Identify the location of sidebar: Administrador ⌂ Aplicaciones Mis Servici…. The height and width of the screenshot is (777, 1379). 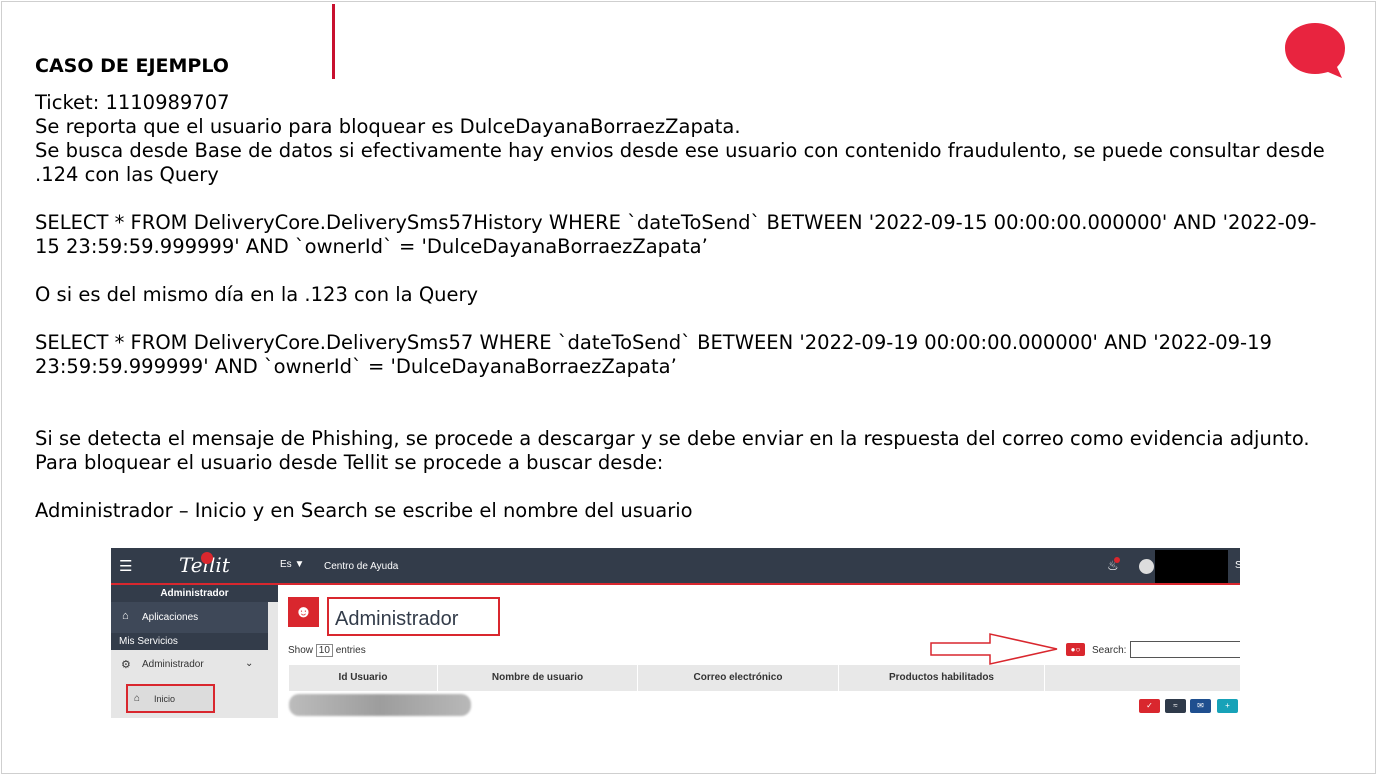
(194, 651).